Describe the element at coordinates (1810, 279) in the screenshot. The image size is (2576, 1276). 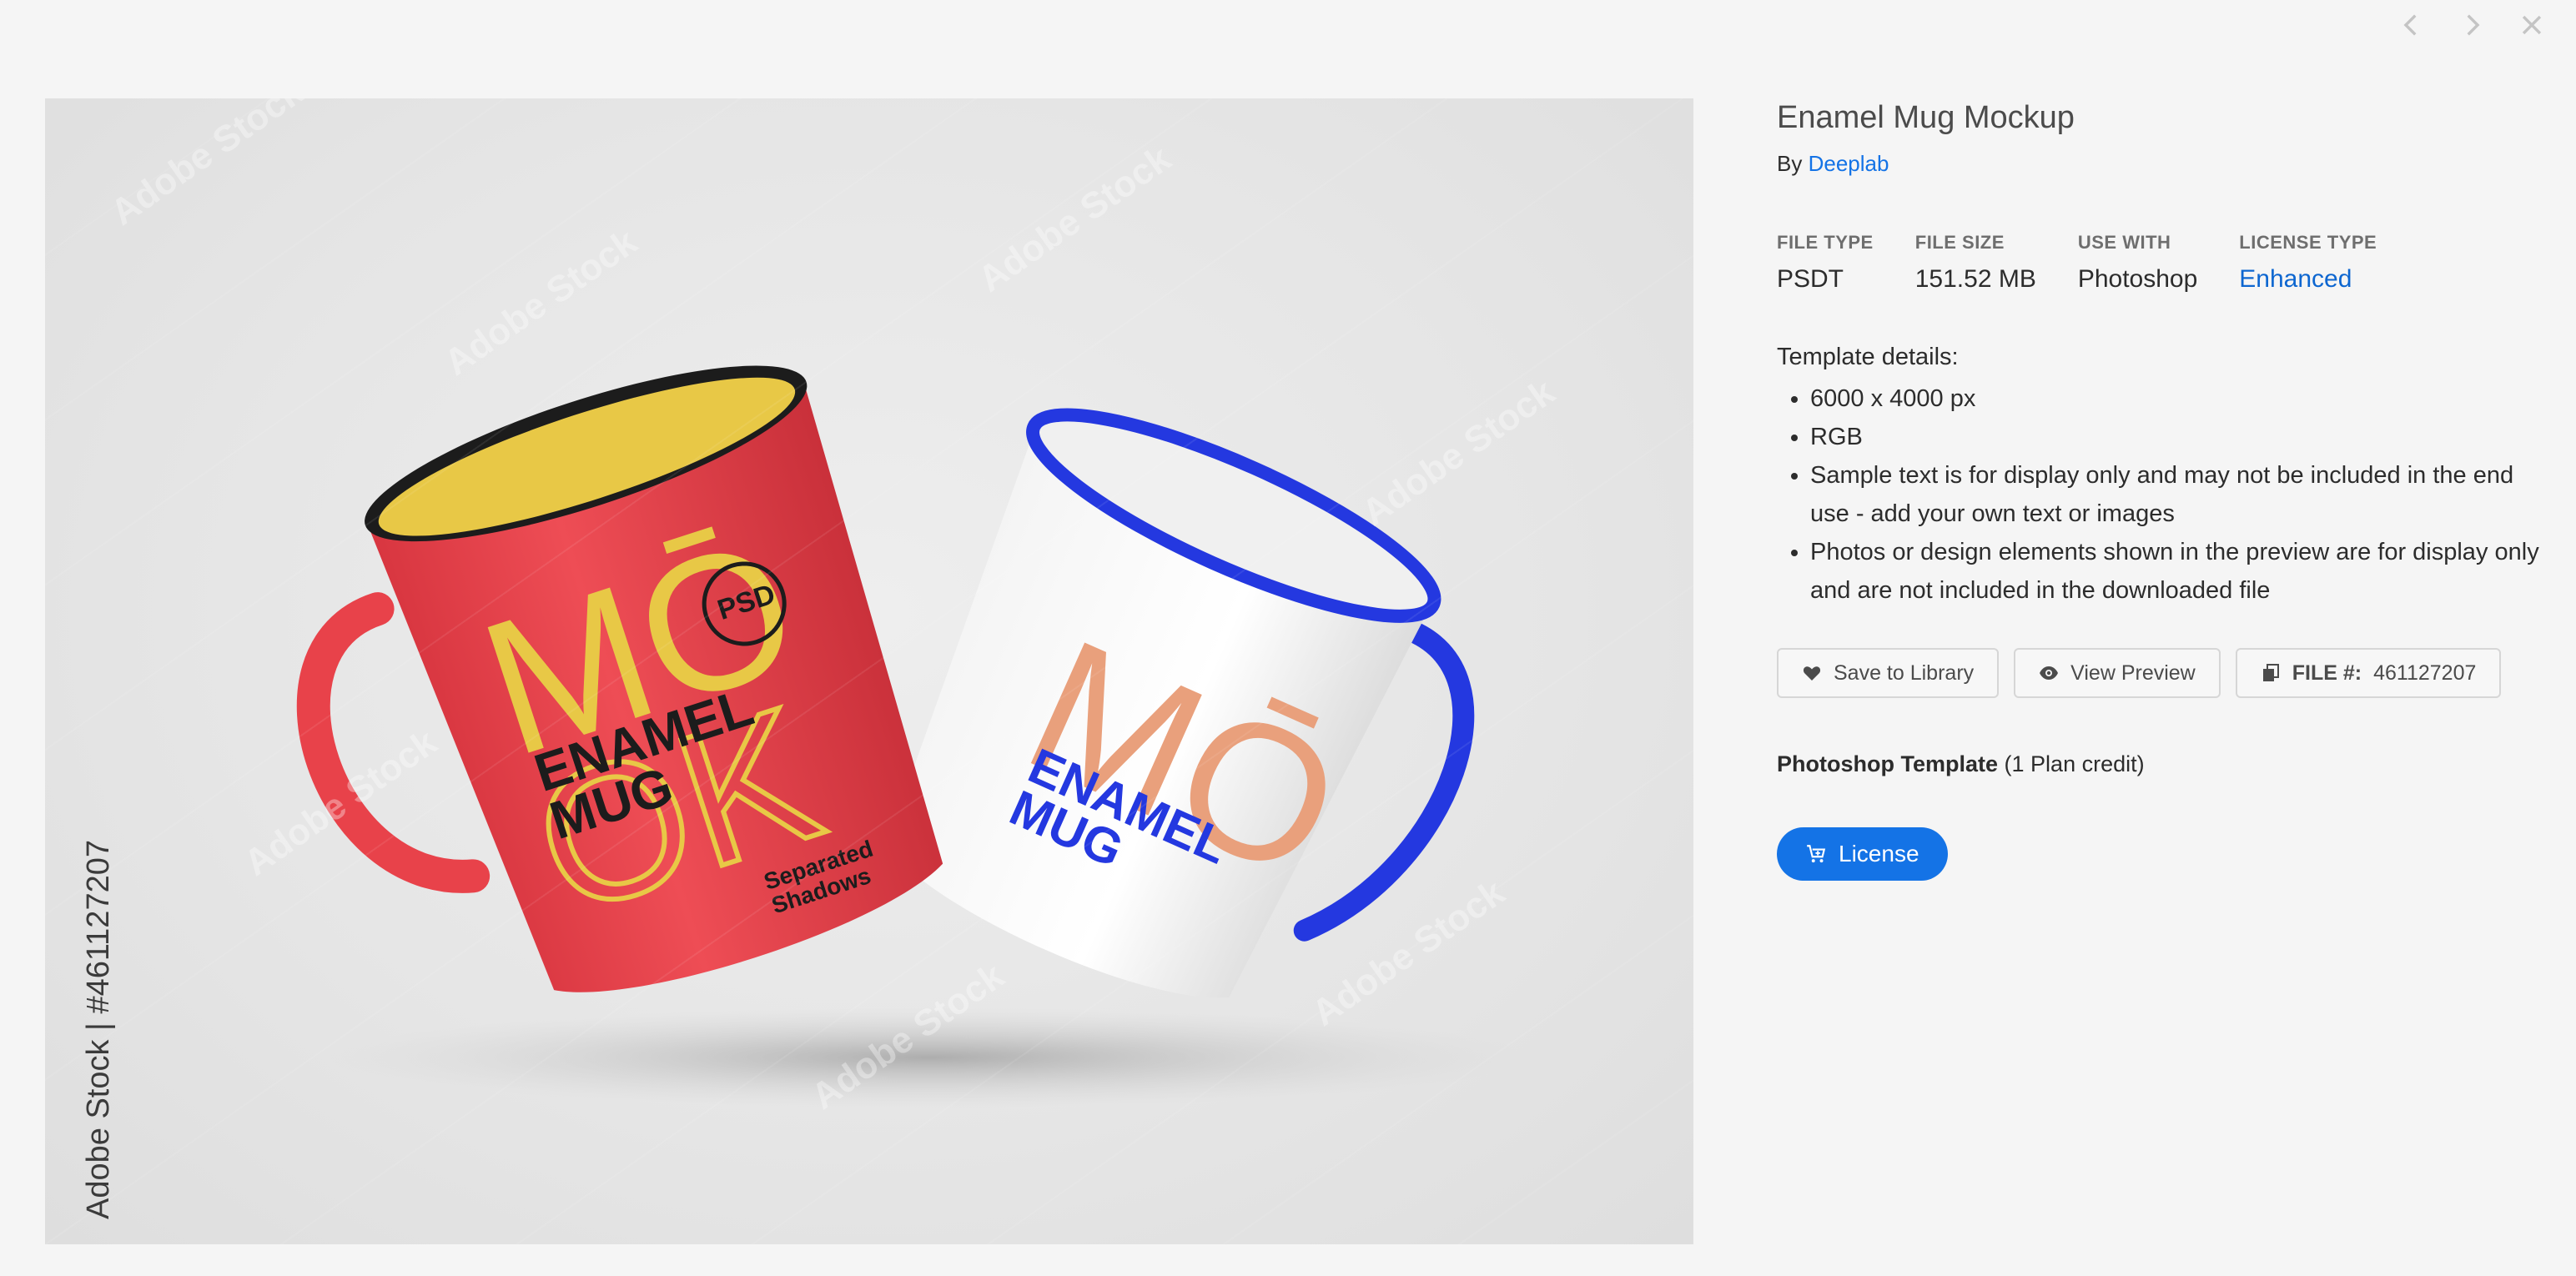
I see `meta-value: PSDT` at that location.